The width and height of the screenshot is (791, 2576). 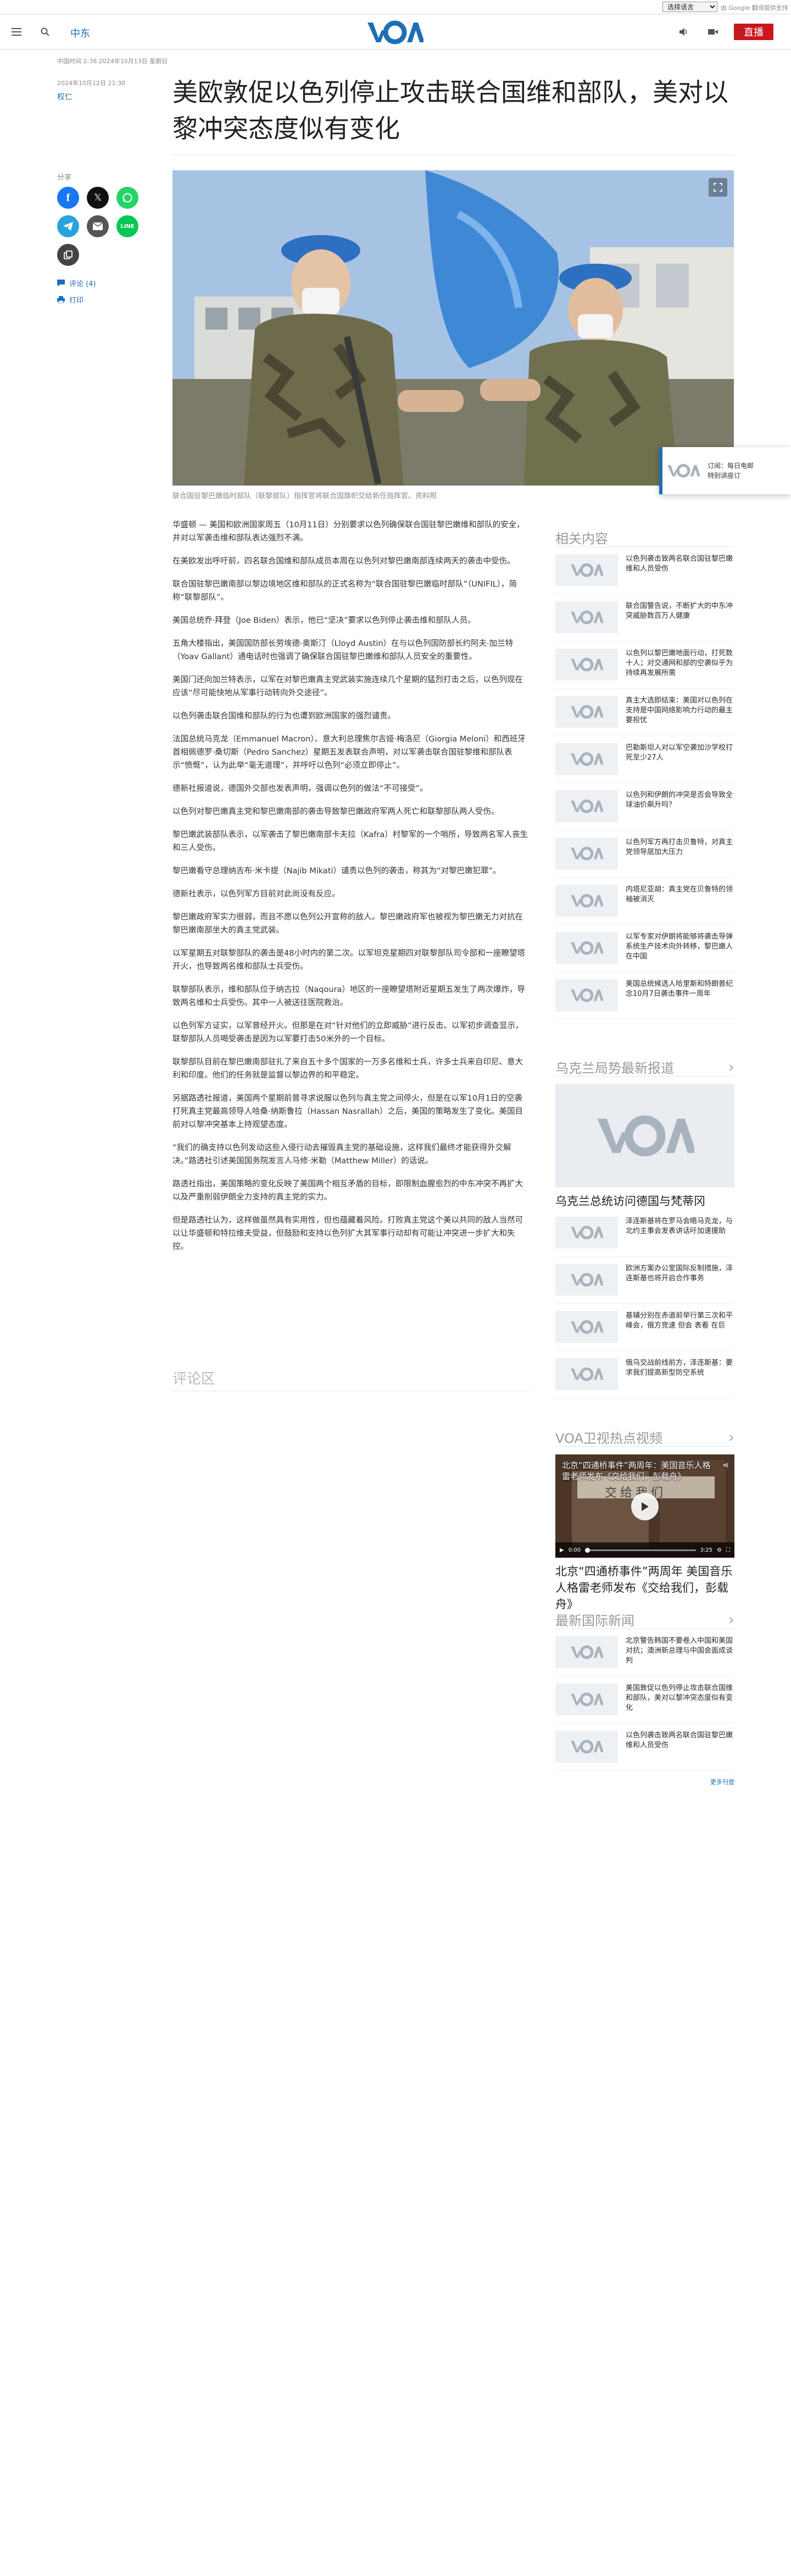 I want to click on whatsapp-share-icon, so click(x=127, y=198).